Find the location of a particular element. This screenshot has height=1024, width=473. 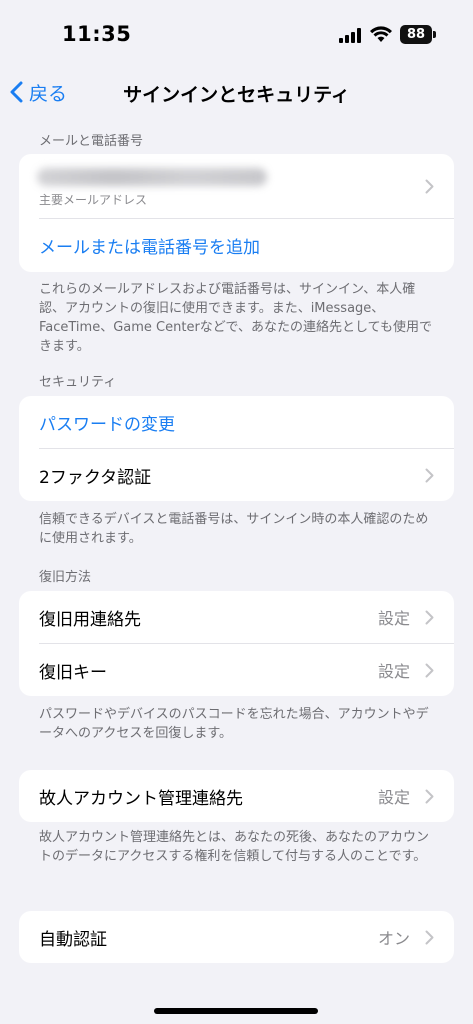

two-factor-row: 2ファクタ認証 is located at coordinates (236, 475).